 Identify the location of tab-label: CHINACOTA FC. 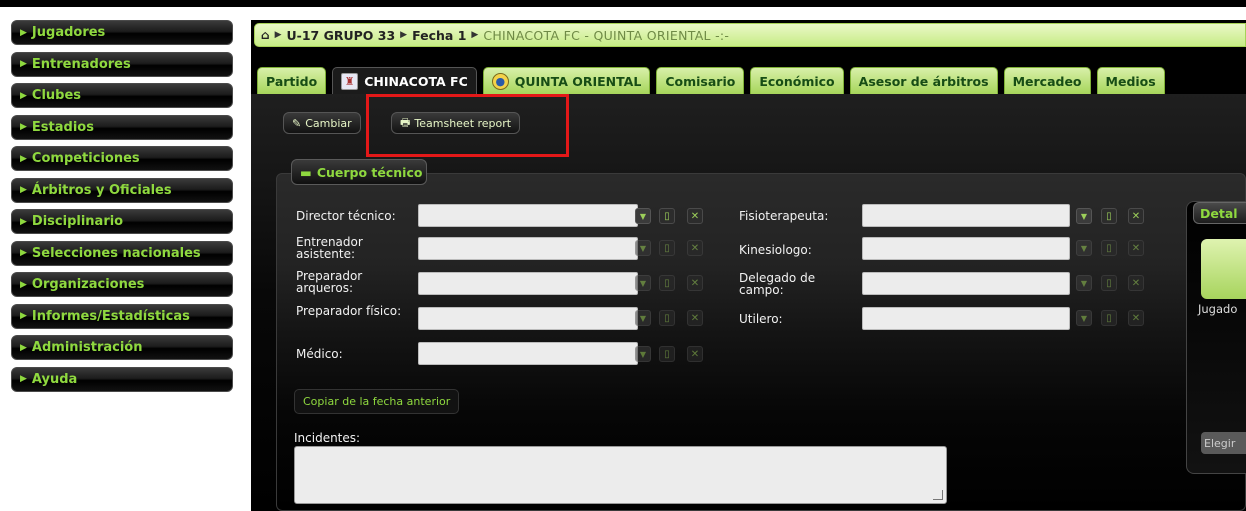
(416, 81).